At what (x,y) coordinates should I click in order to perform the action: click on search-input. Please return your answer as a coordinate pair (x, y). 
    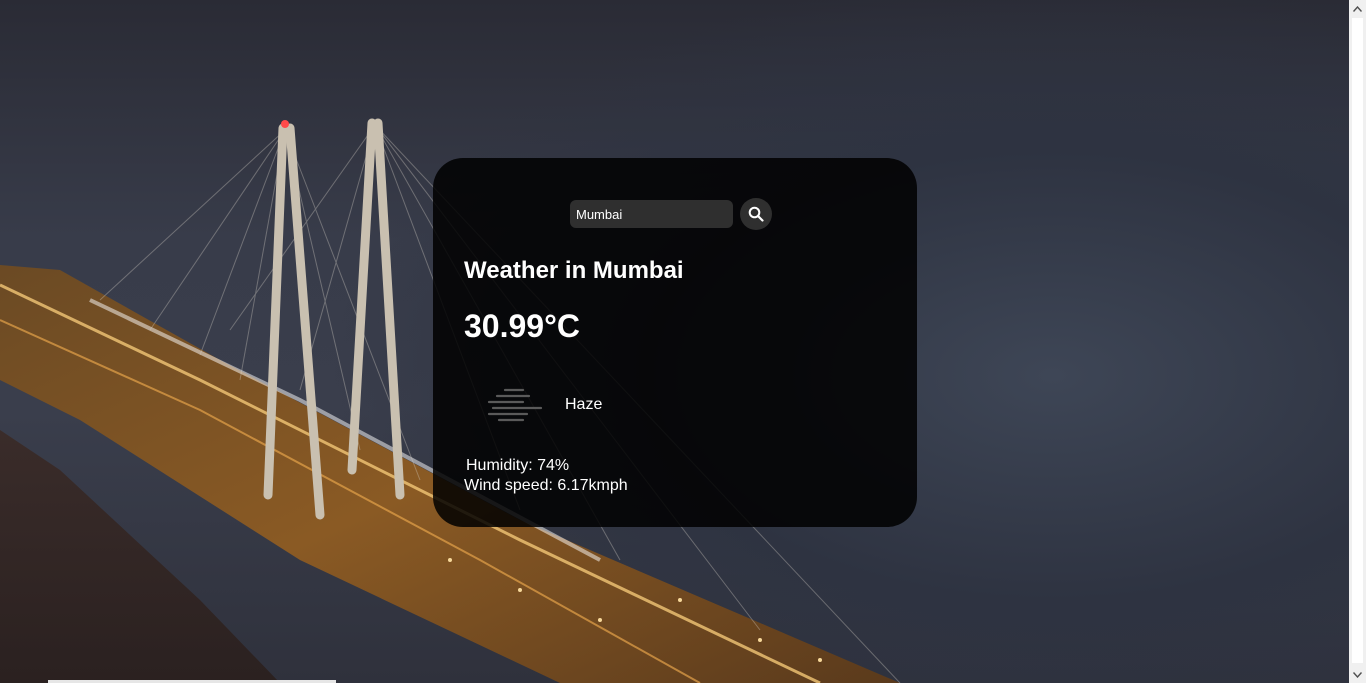
    Looking at the image, I should click on (651, 214).